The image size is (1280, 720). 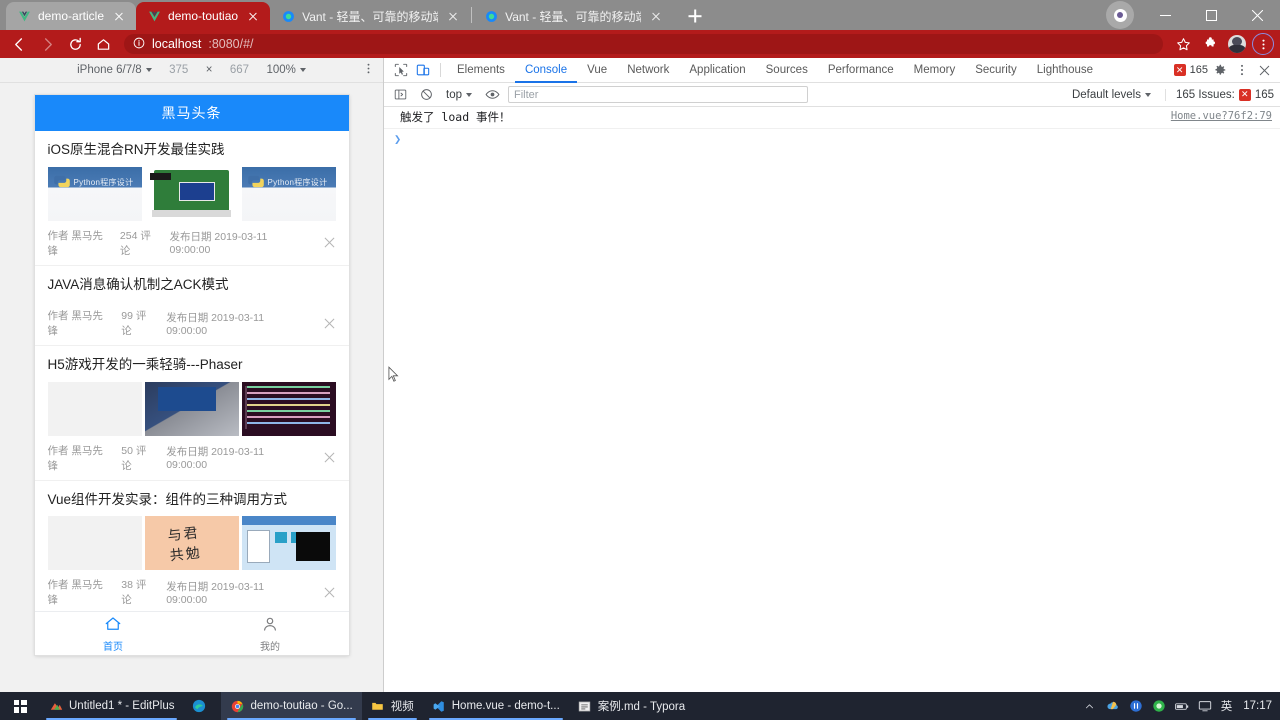 I want to click on reload-button, so click(x=75, y=44).